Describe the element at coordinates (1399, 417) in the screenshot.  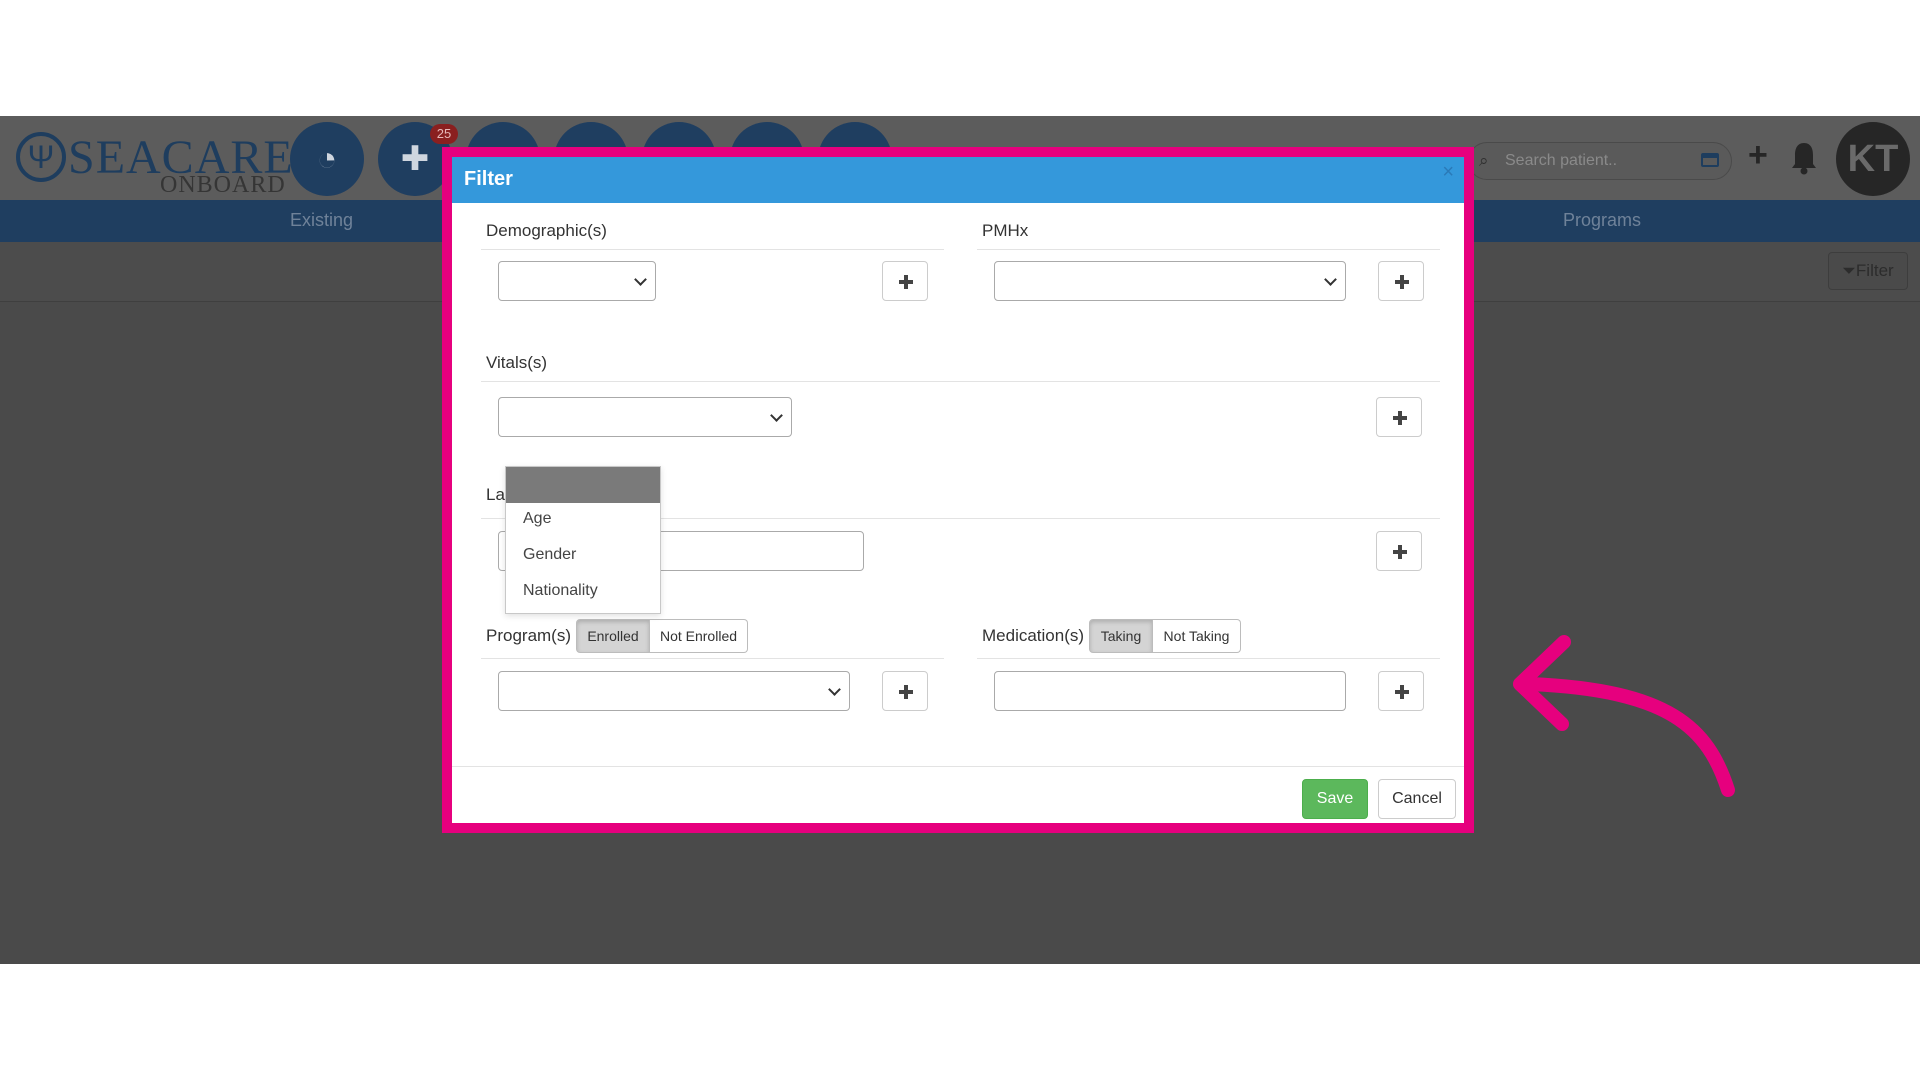
I see `add-vitals-button` at that location.